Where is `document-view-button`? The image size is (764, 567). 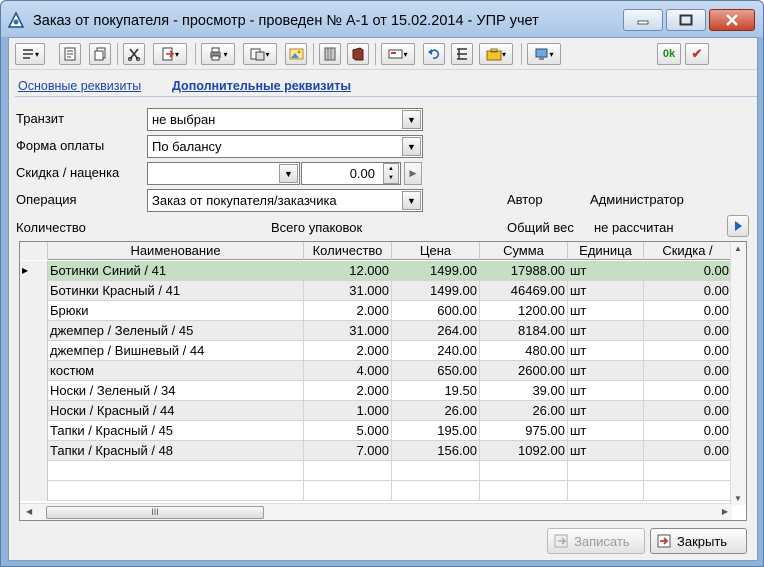
document-view-button is located at coordinates (70, 54).